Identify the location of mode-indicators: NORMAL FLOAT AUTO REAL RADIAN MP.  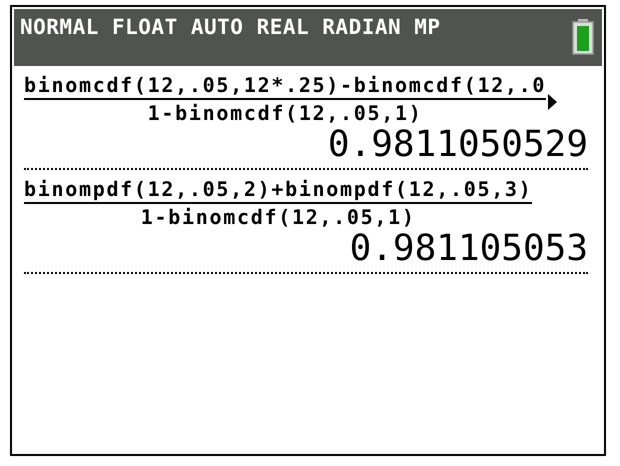
(230, 27).